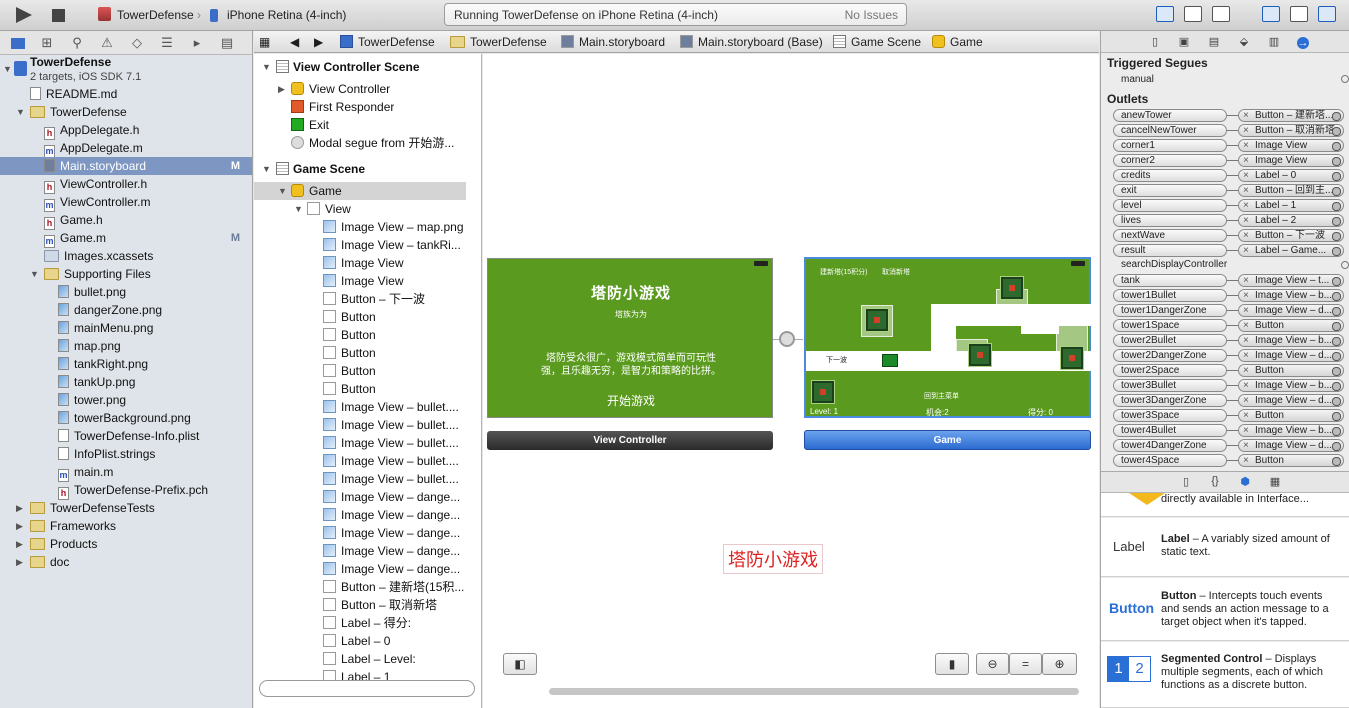 The height and width of the screenshot is (708, 1349). I want to click on vc-scene-header: View Controller Scene, so click(356, 67).